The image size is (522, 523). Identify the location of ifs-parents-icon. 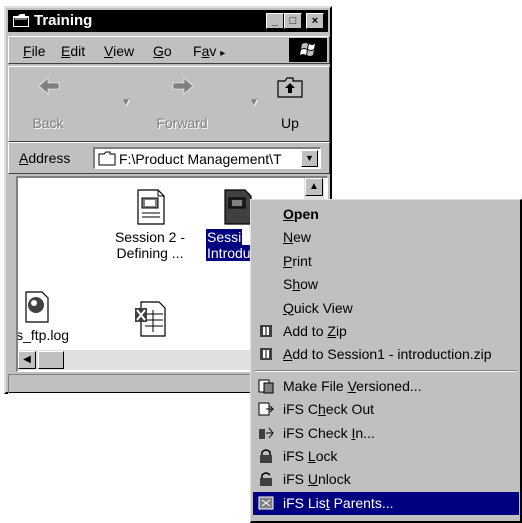
(266, 503).